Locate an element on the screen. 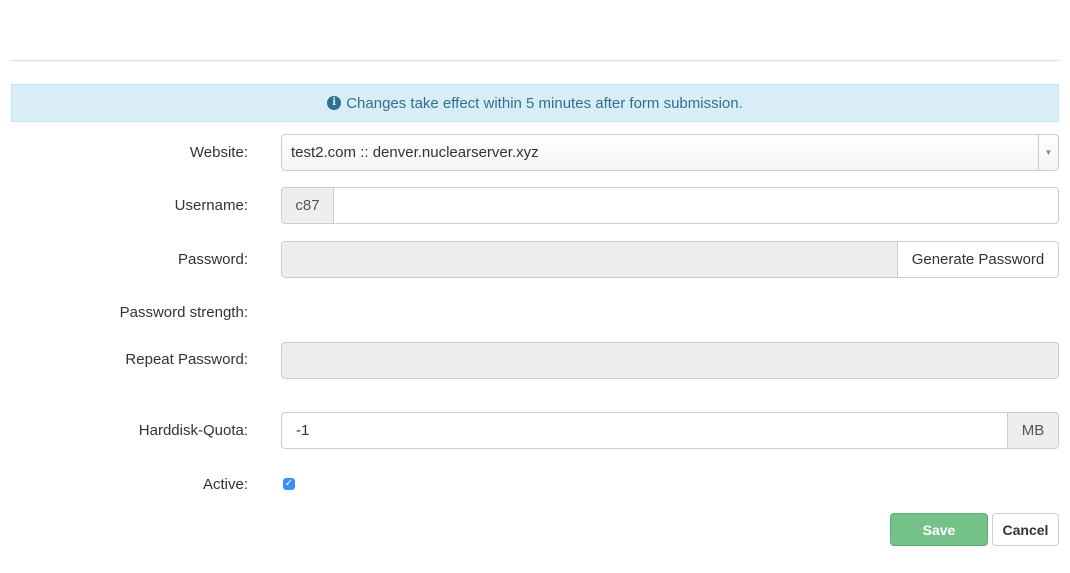 The image size is (1070, 573). website-select: test2.com :: denver.nuclearserver.xyz ▼ is located at coordinates (670, 152).